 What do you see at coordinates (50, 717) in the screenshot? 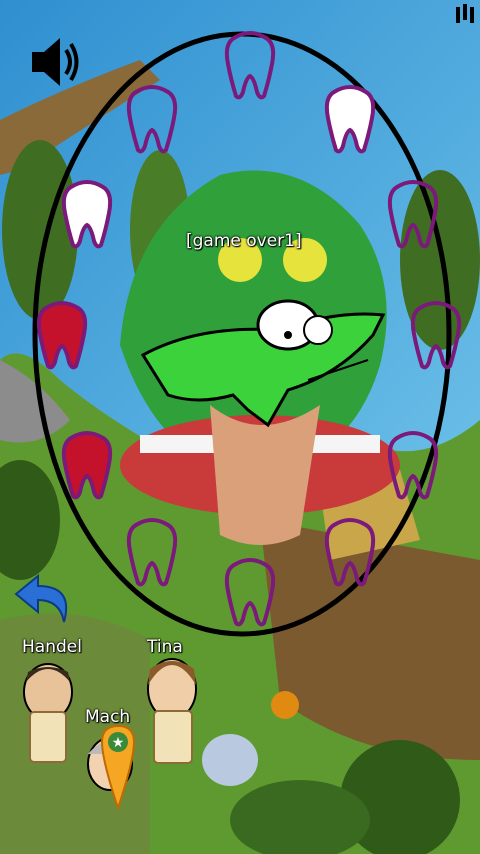
I see `player-avatar-handel` at bounding box center [50, 717].